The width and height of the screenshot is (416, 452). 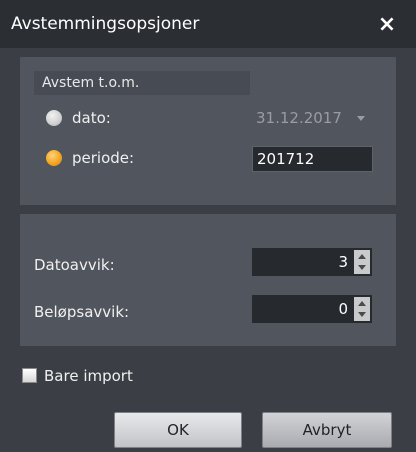 What do you see at coordinates (54, 158) in the screenshot?
I see `radio-periode` at bounding box center [54, 158].